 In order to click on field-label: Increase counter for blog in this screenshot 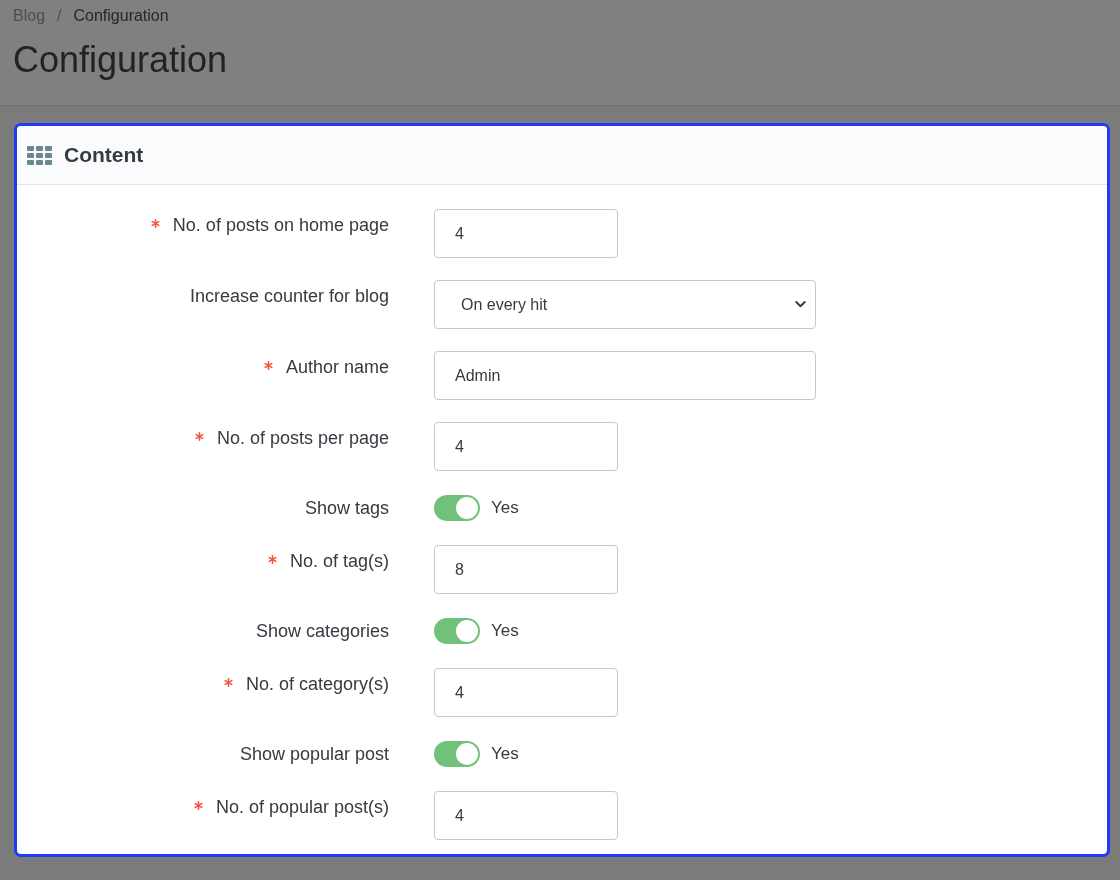, I will do `click(289, 296)`.